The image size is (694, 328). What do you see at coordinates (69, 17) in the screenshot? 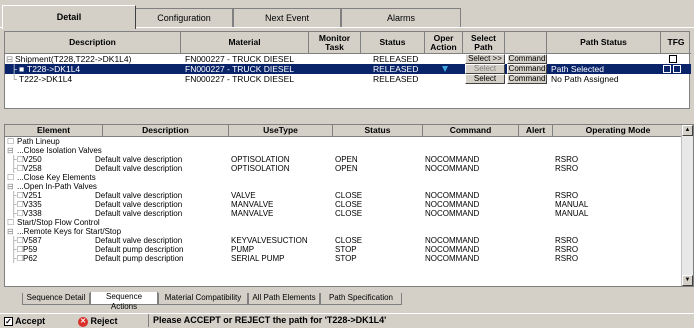
I see `tab-detail: Detail` at bounding box center [69, 17].